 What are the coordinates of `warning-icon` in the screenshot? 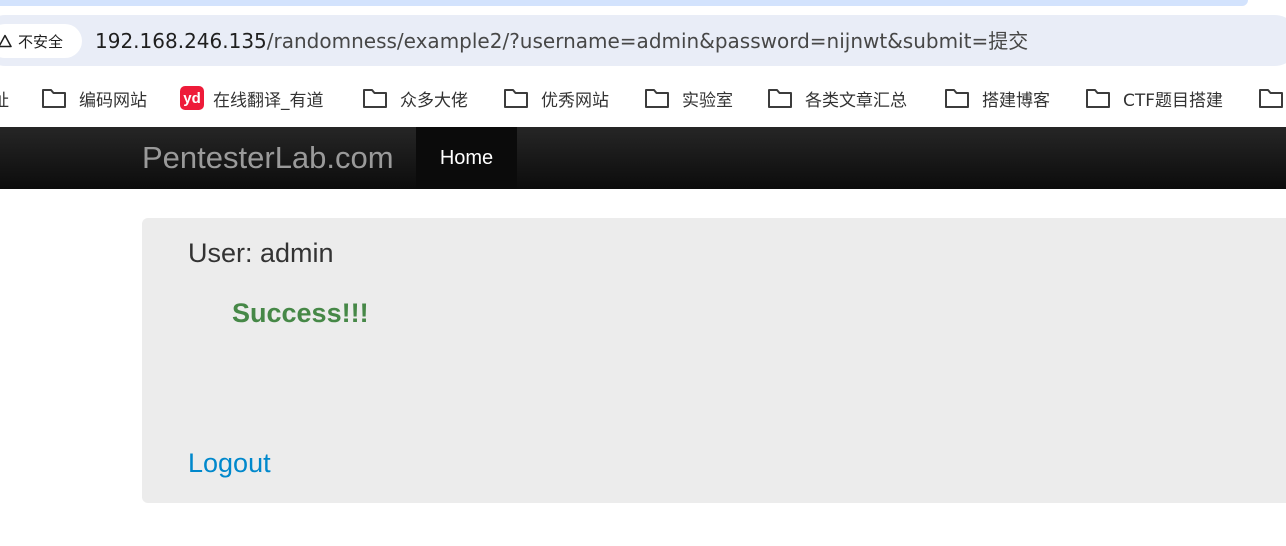 It's located at (6, 41).